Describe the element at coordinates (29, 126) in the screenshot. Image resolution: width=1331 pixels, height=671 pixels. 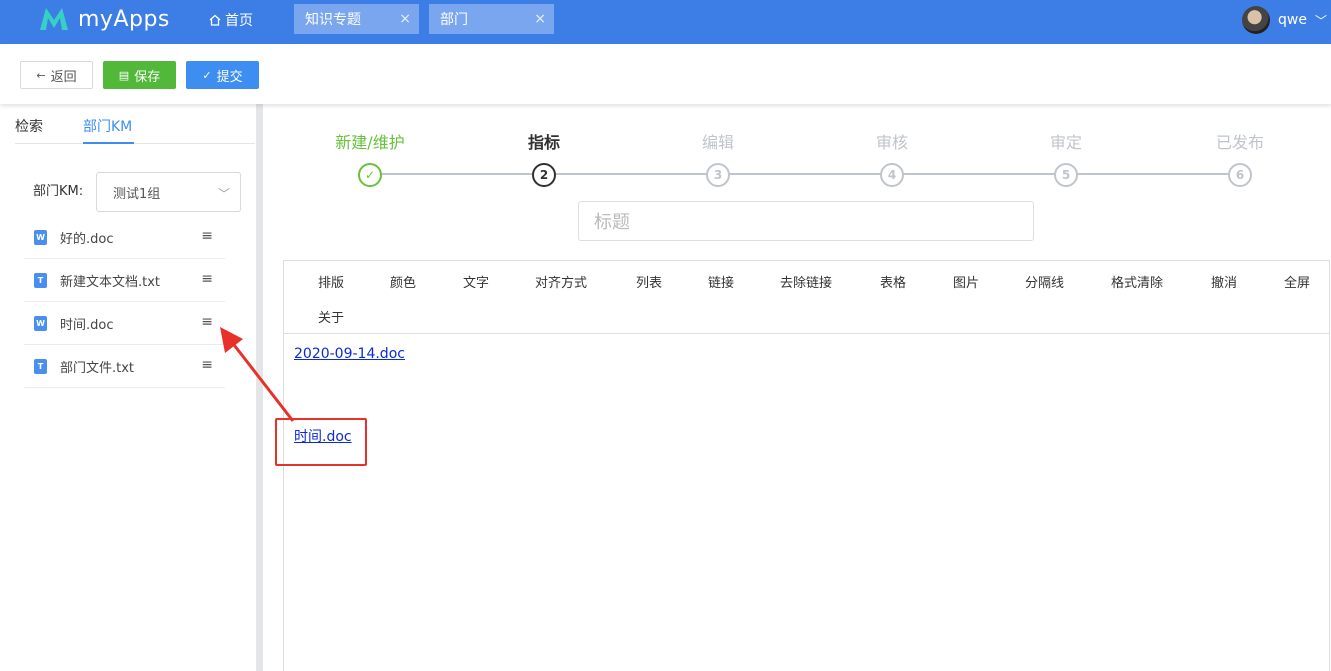
I see `tab-search: 检索` at that location.